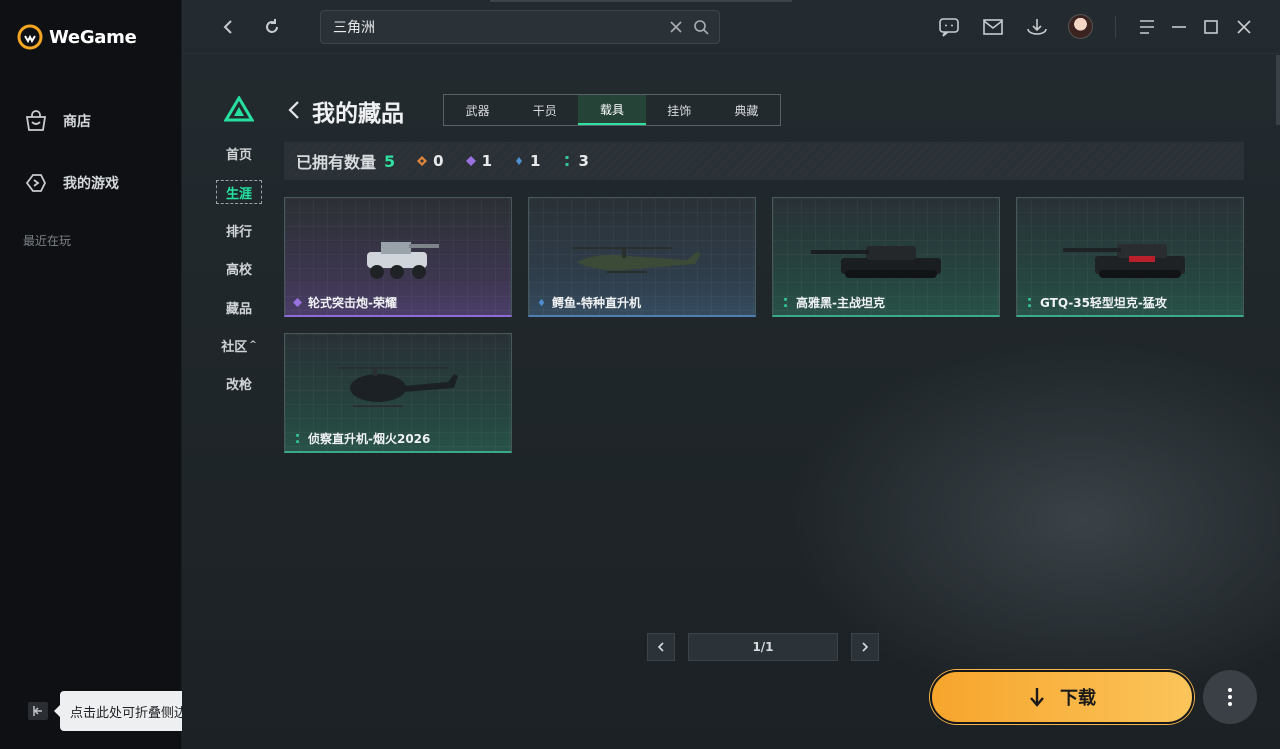  What do you see at coordinates (36, 183) in the screenshot?
I see `gamepad-icon` at bounding box center [36, 183].